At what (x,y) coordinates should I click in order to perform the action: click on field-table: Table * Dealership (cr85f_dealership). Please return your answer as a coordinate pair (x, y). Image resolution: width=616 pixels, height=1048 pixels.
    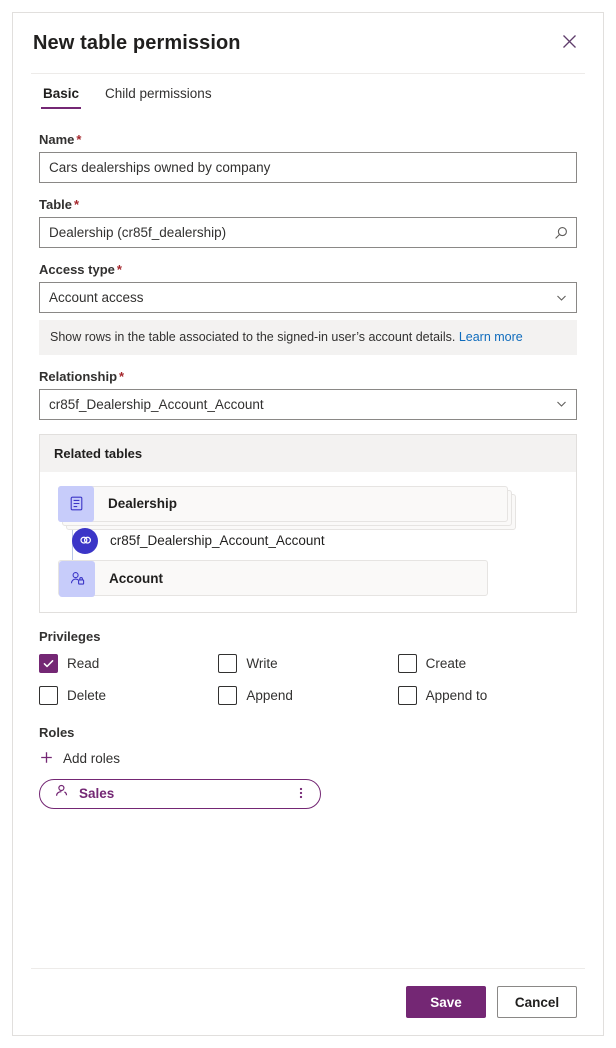
    Looking at the image, I should click on (308, 222).